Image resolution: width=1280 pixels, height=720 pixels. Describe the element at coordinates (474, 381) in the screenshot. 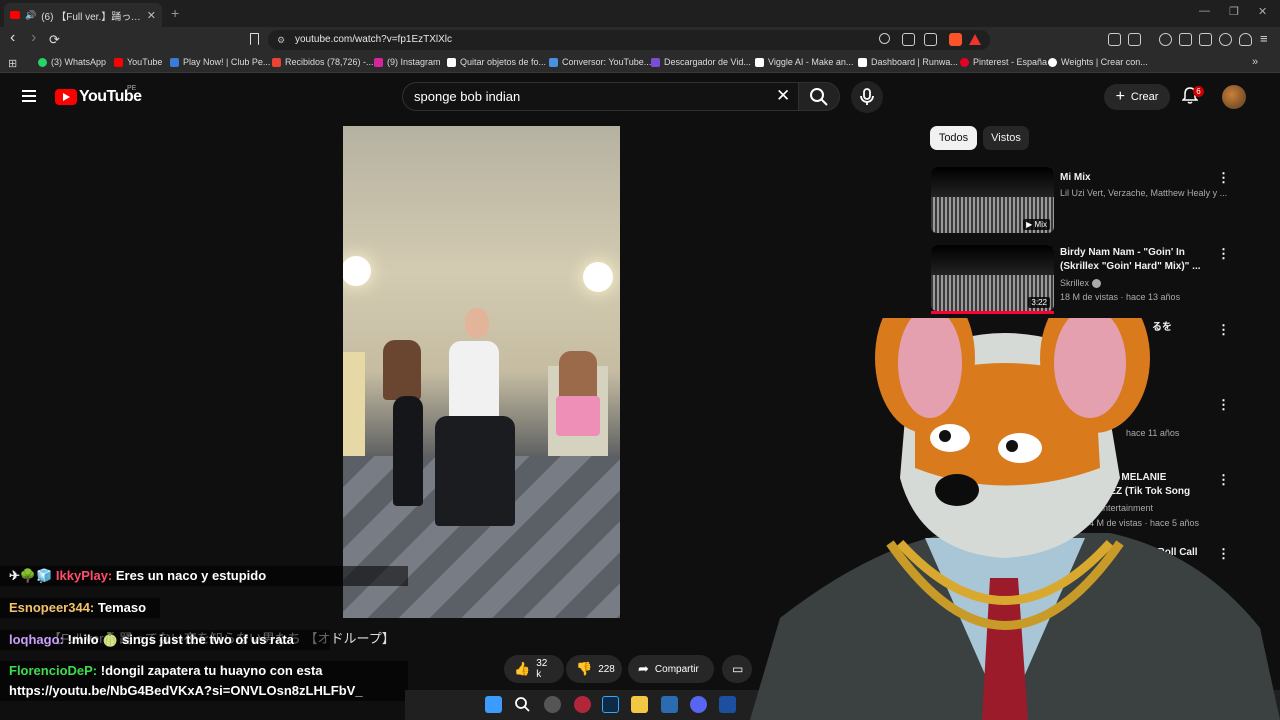

I see `dancer-middle-shirt` at that location.